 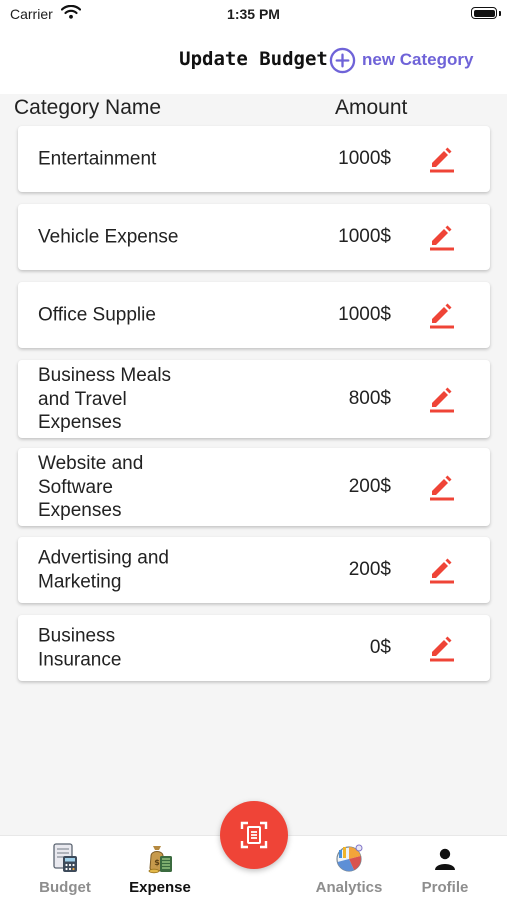 I want to click on category-name-header: Category Name, so click(x=88, y=107).